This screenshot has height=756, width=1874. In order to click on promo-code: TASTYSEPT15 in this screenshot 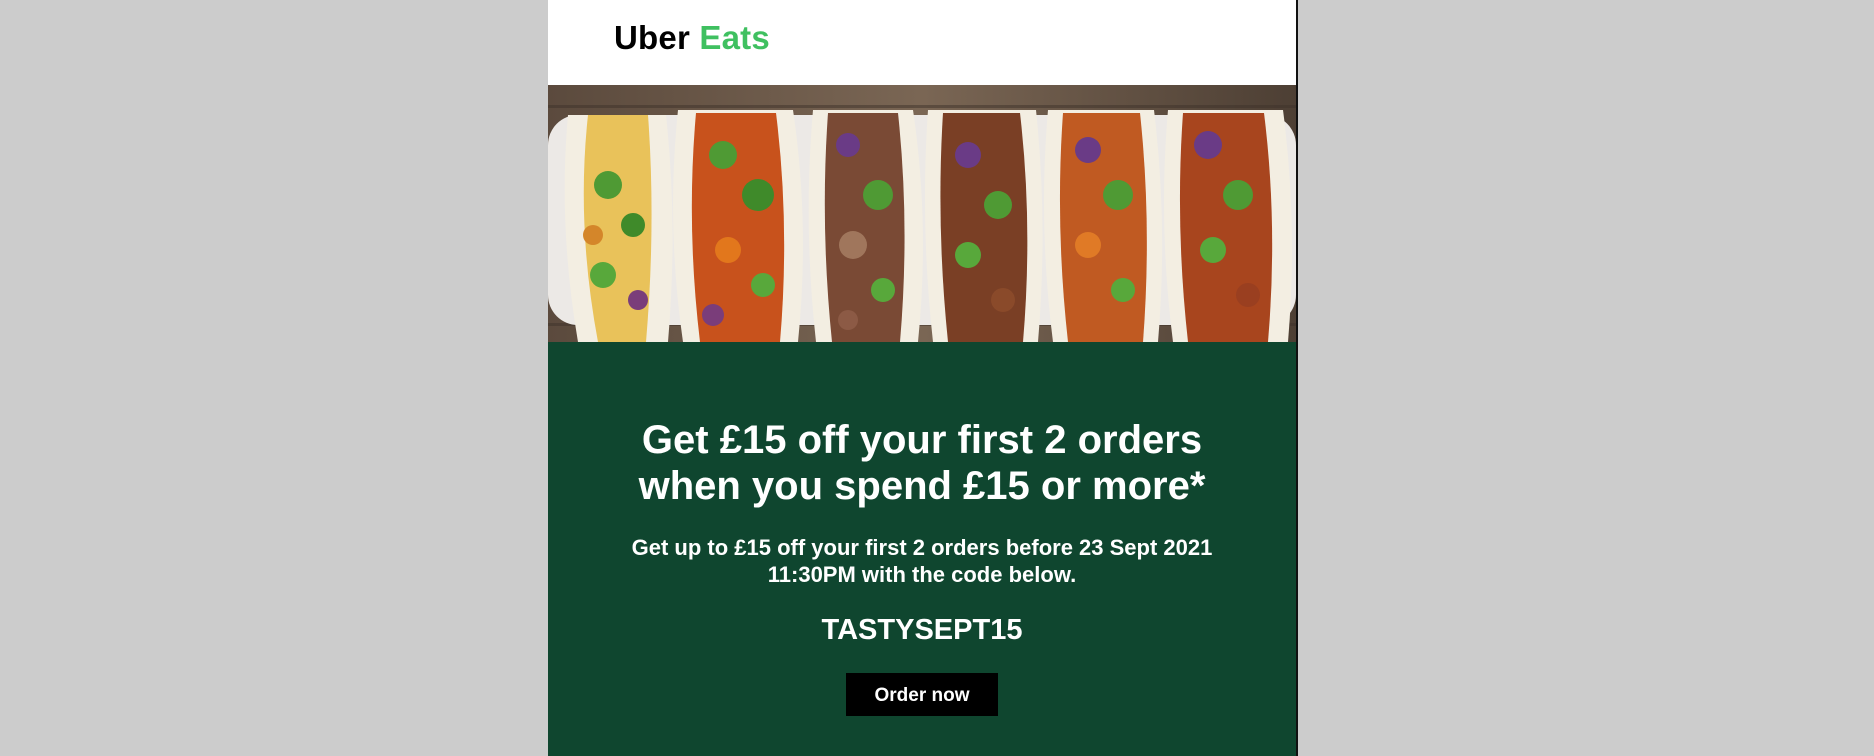, I will do `click(922, 630)`.